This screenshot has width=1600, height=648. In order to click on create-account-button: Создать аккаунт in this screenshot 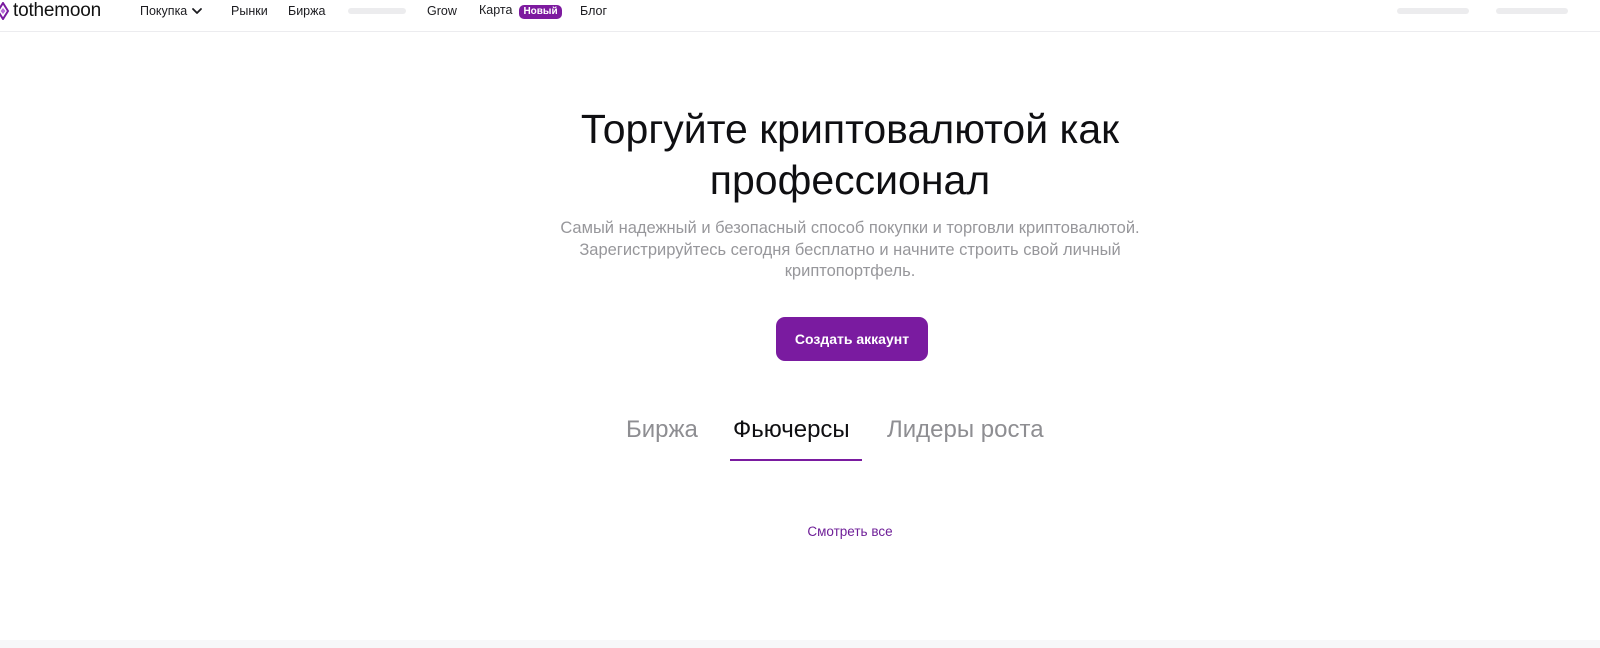, I will do `click(852, 339)`.